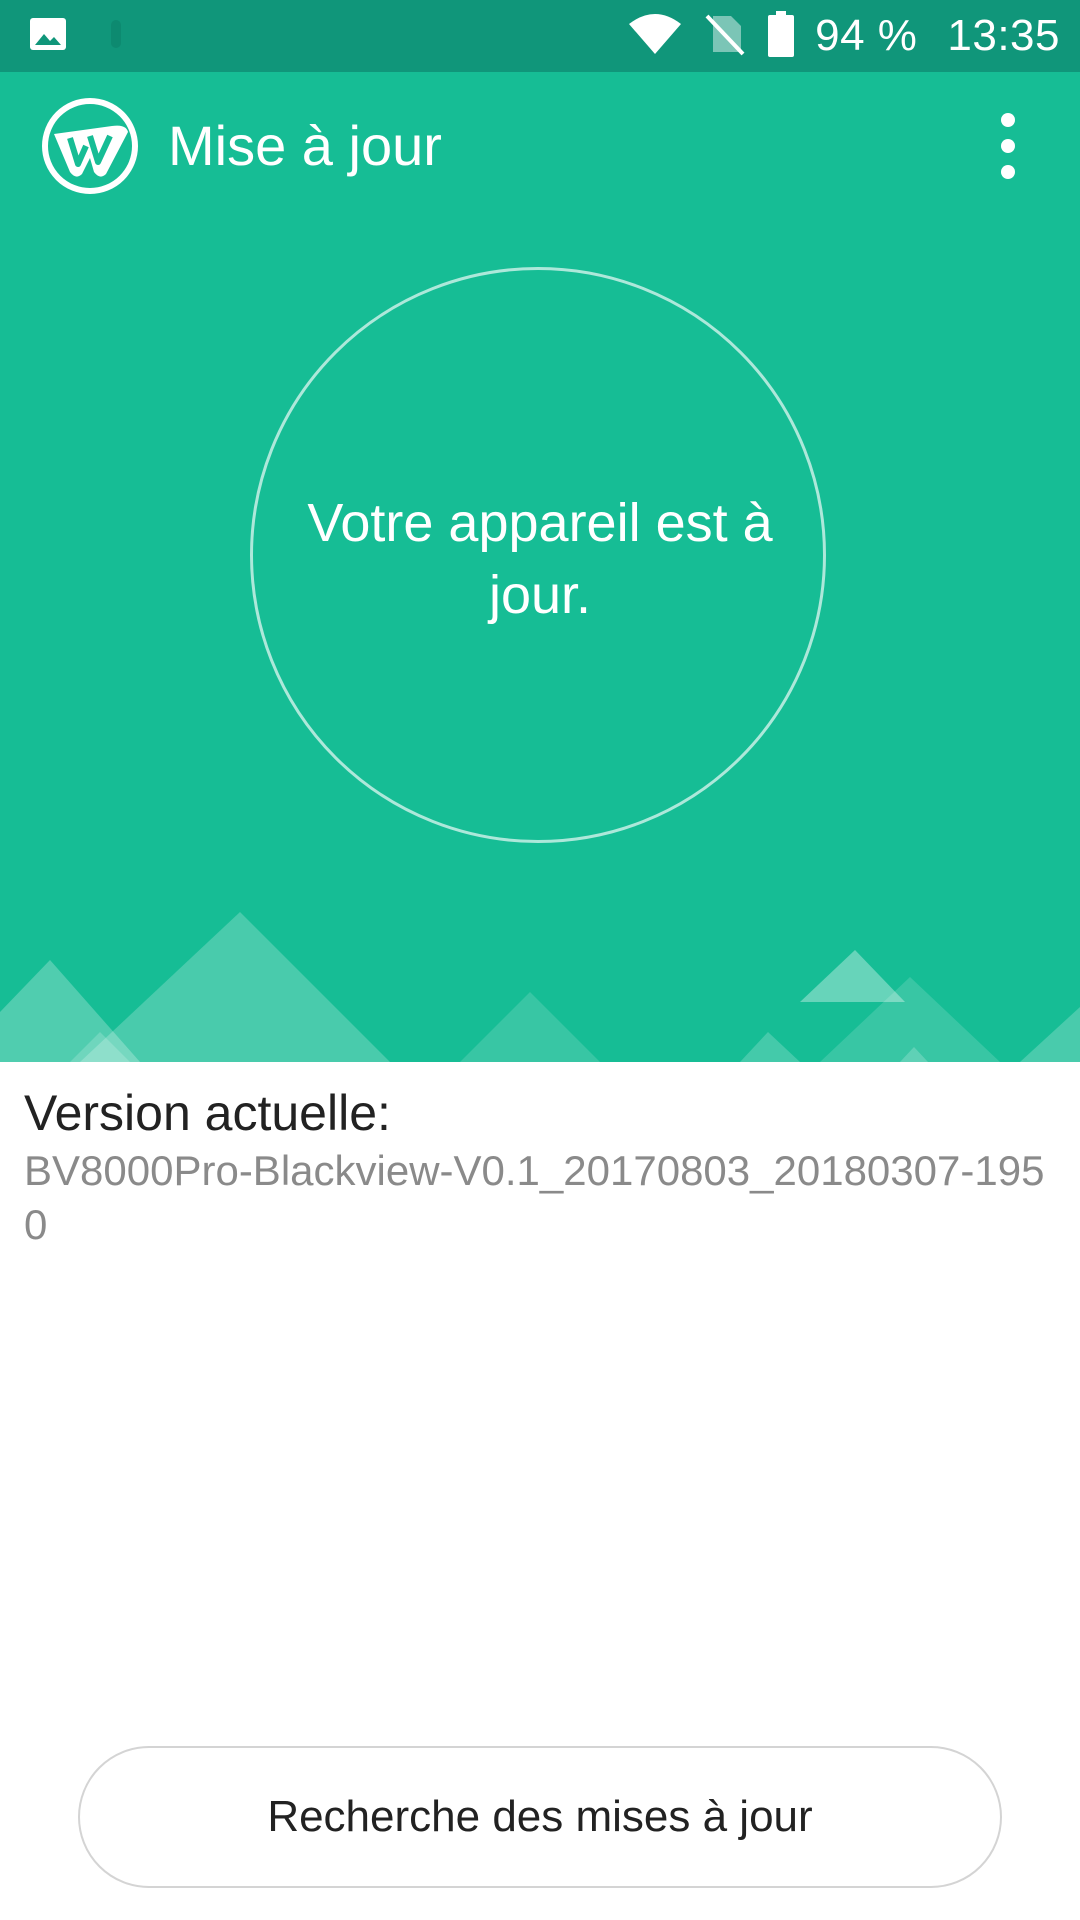 This screenshot has width=1080, height=1920. Describe the element at coordinates (540, 559) in the screenshot. I see `up-to-date-message: Votre appareil est à jour.` at that location.